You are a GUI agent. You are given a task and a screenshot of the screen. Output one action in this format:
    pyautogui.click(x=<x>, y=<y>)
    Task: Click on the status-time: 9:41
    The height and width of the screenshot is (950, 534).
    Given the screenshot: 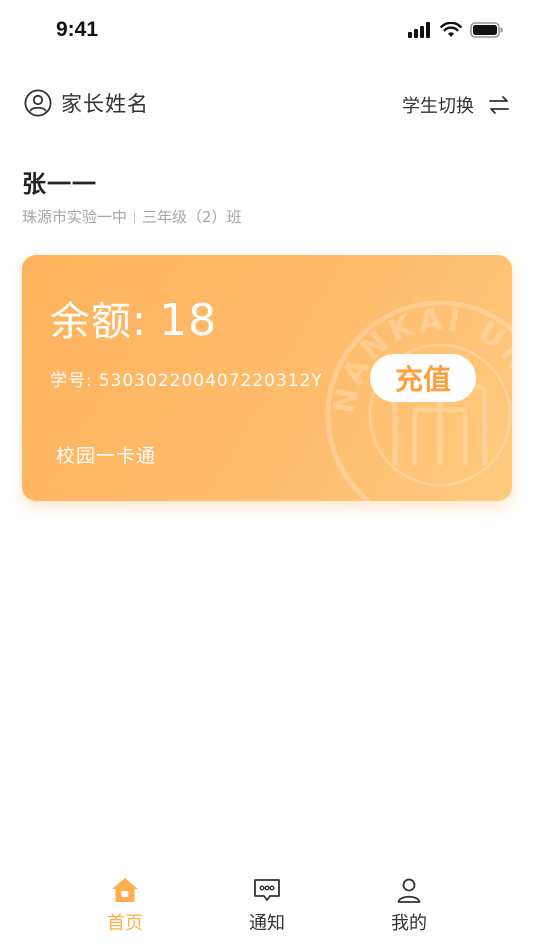 What is the action you would take?
    pyautogui.click(x=77, y=29)
    